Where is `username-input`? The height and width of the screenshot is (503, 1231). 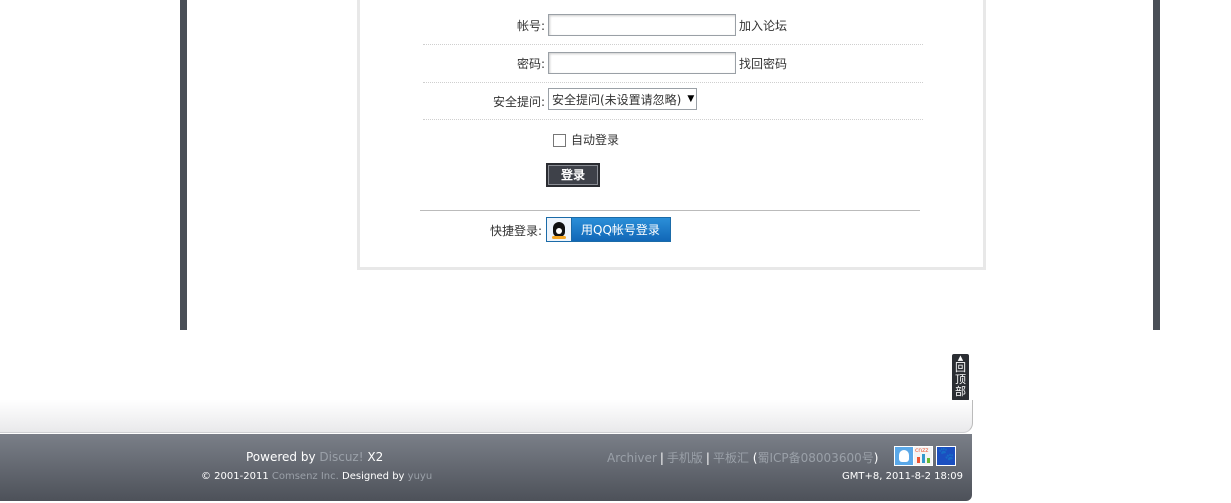 username-input is located at coordinates (642, 25).